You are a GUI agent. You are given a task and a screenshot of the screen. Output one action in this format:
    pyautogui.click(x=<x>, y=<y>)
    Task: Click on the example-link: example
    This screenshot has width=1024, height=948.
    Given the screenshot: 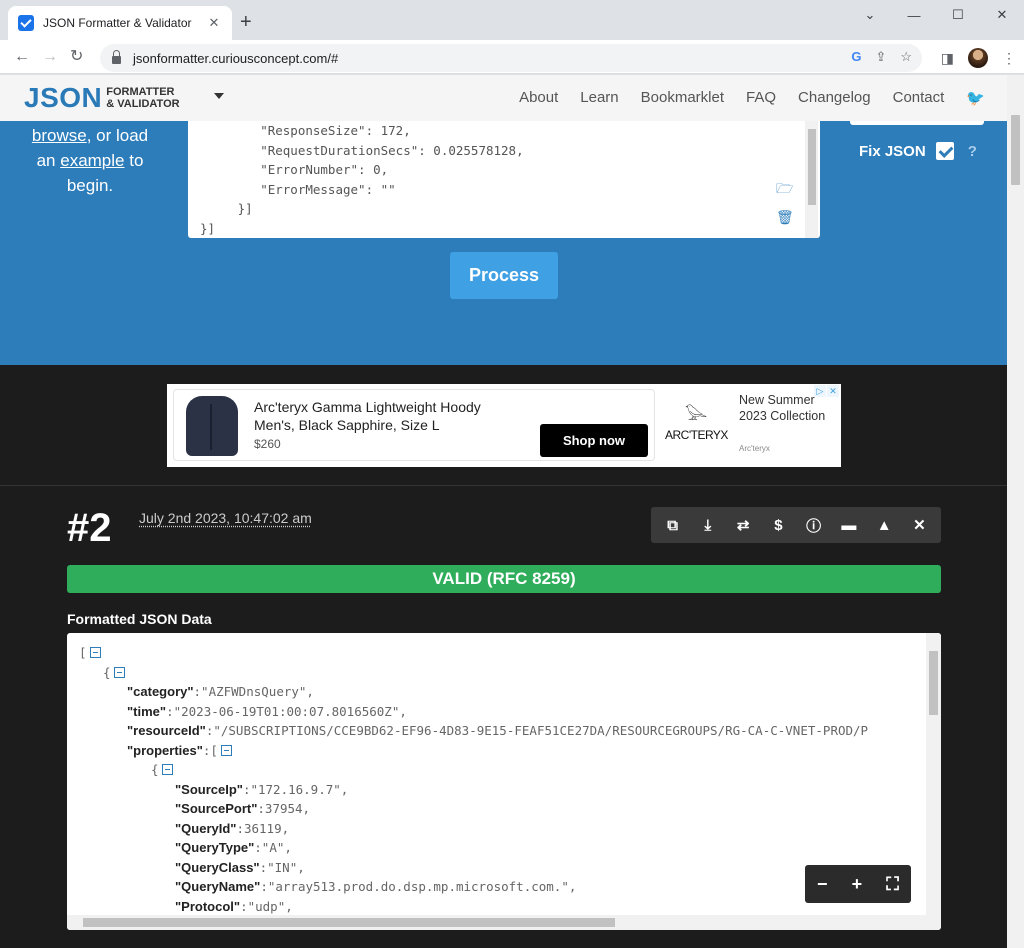 What is the action you would take?
    pyautogui.click(x=92, y=160)
    